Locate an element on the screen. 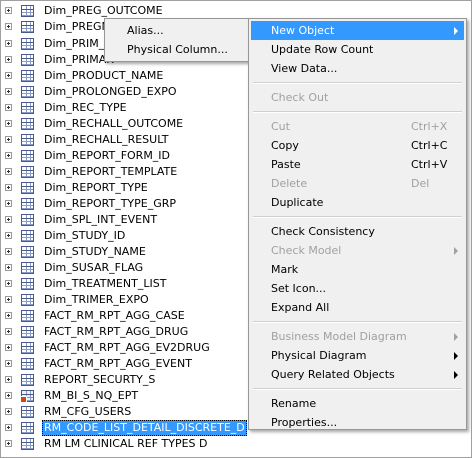 This screenshot has width=472, height=458. menu-item-label: Mark is located at coordinates (285, 269).